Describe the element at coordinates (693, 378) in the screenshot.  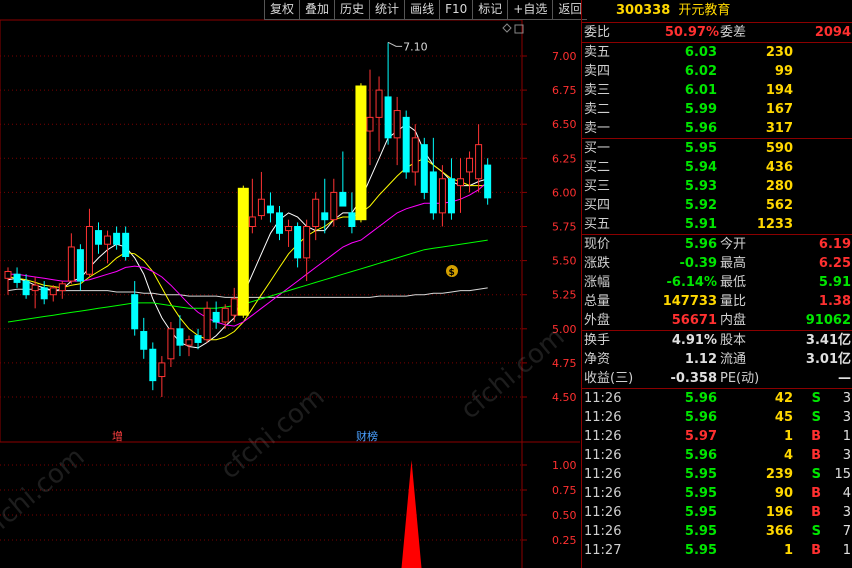
I see `stat-value: -0.358` at that location.